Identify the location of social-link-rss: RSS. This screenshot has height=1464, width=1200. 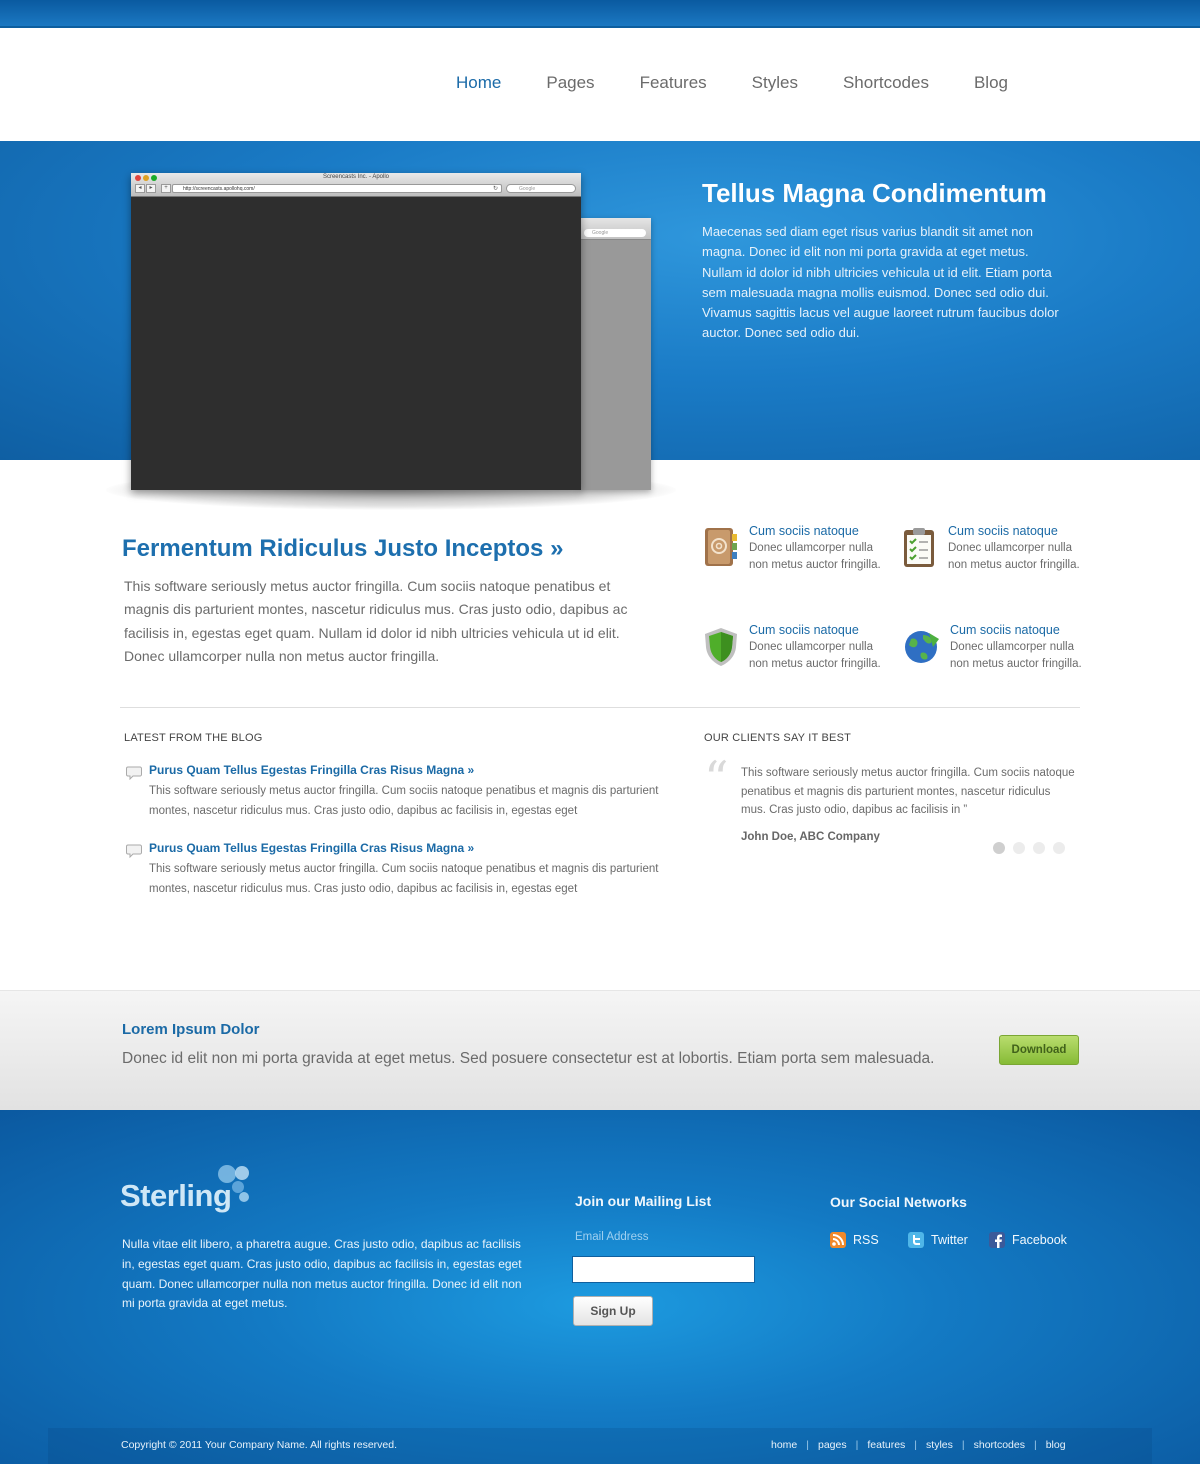
(854, 1240).